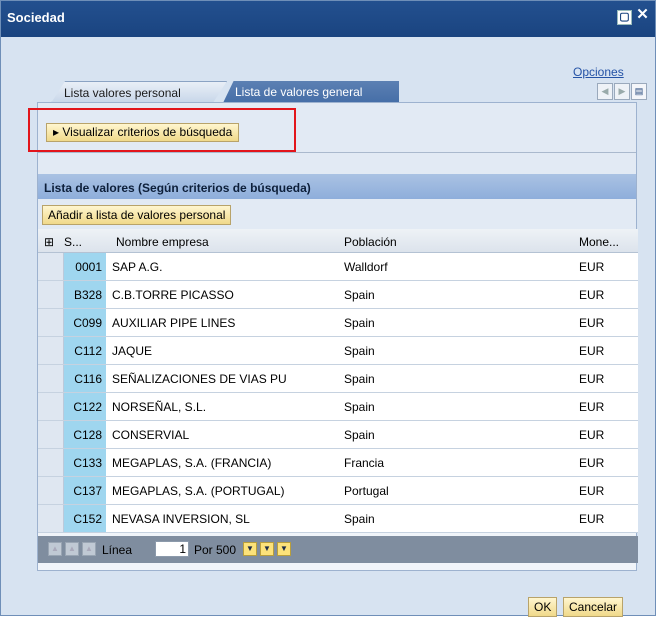 The width and height of the screenshot is (656, 617). I want to click on next-row-icon: ▼, so click(250, 549).